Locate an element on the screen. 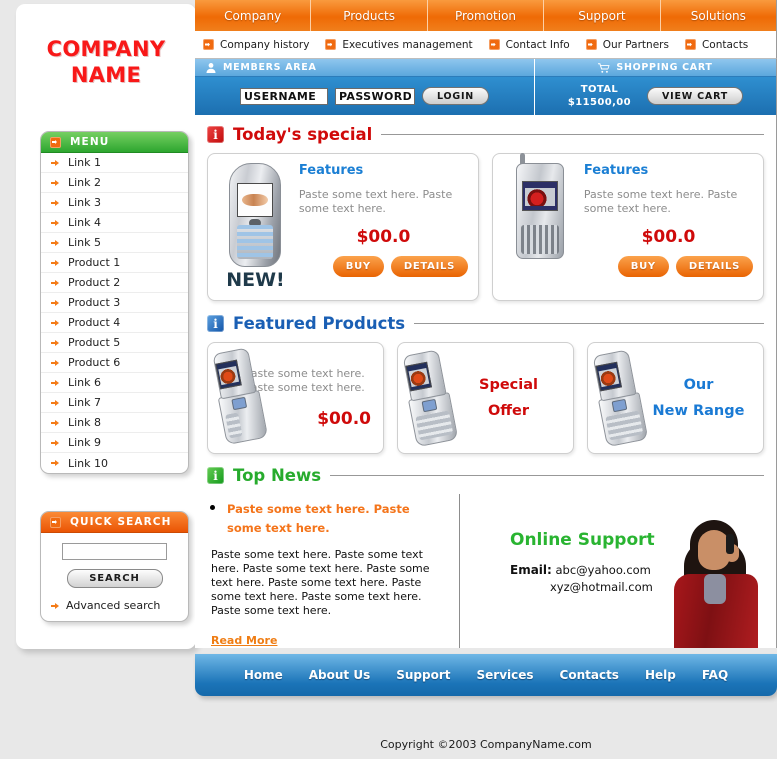 Image resolution: width=777 pixels, height=759 pixels. email-value-2: xyz@hotmail.com is located at coordinates (601, 587).